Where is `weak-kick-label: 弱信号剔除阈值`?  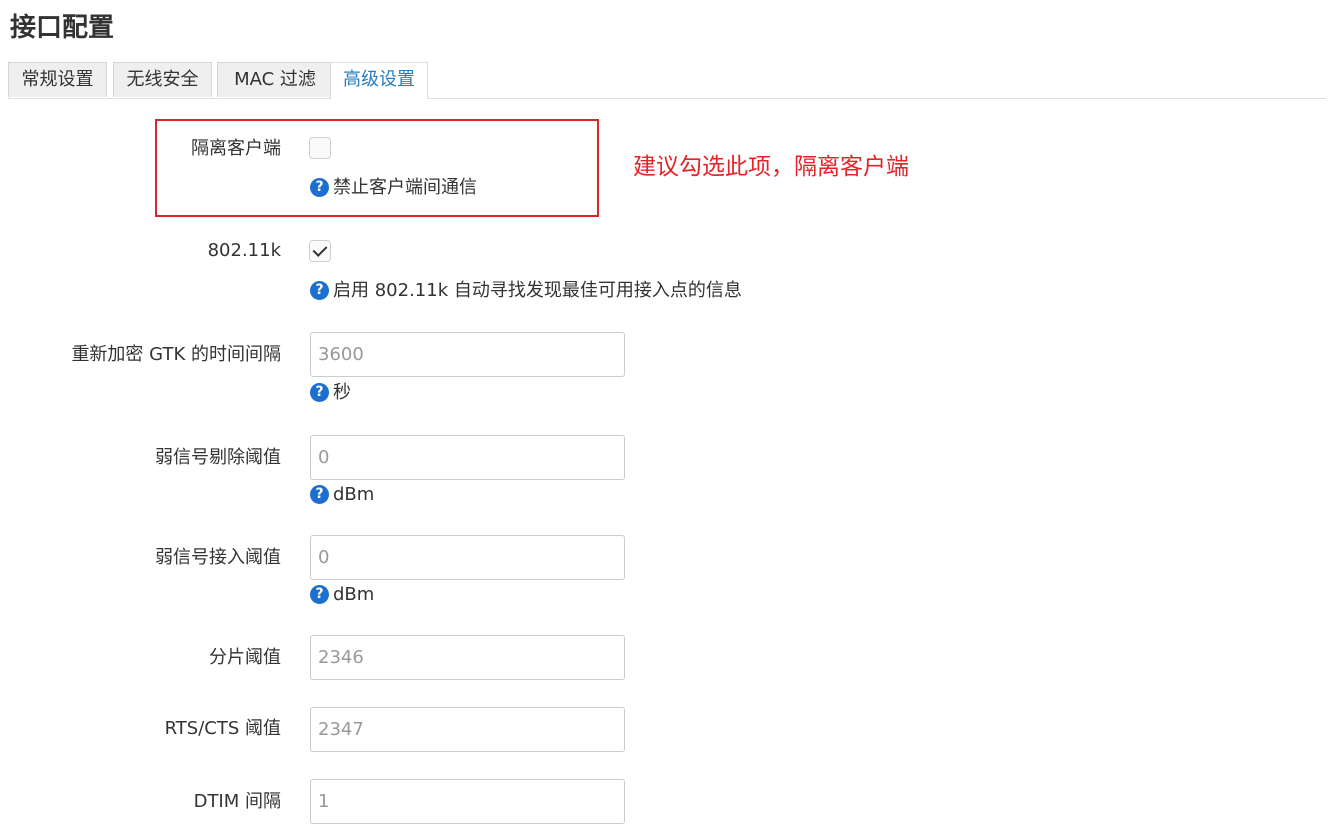
weak-kick-label: 弱信号剔除阈值 is located at coordinates (218, 457).